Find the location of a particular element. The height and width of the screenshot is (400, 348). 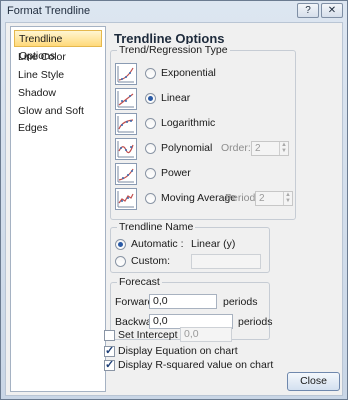

forward-unit: periods is located at coordinates (240, 302).